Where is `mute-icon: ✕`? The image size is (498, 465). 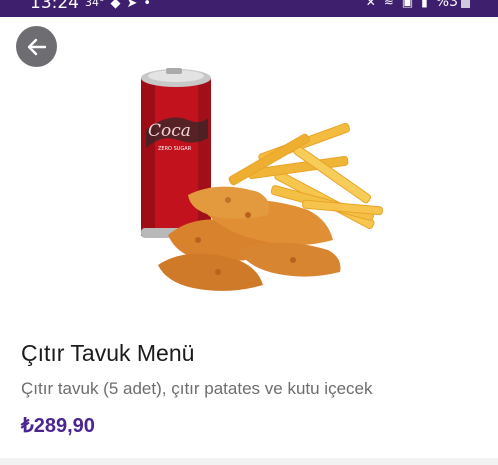 mute-icon: ✕ is located at coordinates (370, 4).